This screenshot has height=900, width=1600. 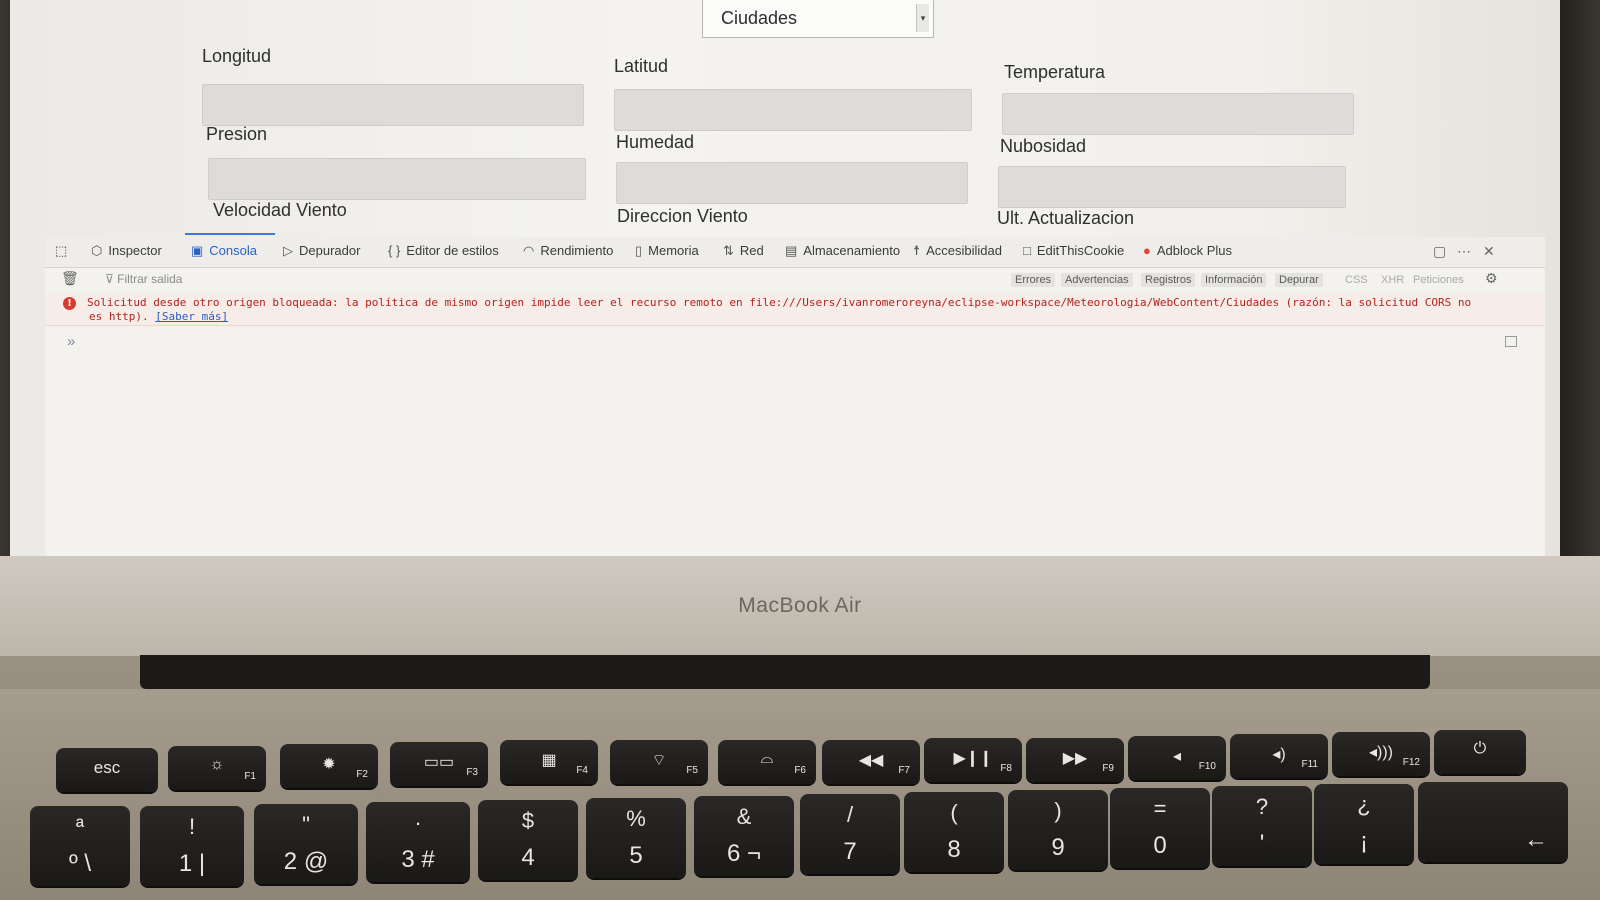 What do you see at coordinates (1168, 280) in the screenshot?
I see `filter-registros: Registros` at bounding box center [1168, 280].